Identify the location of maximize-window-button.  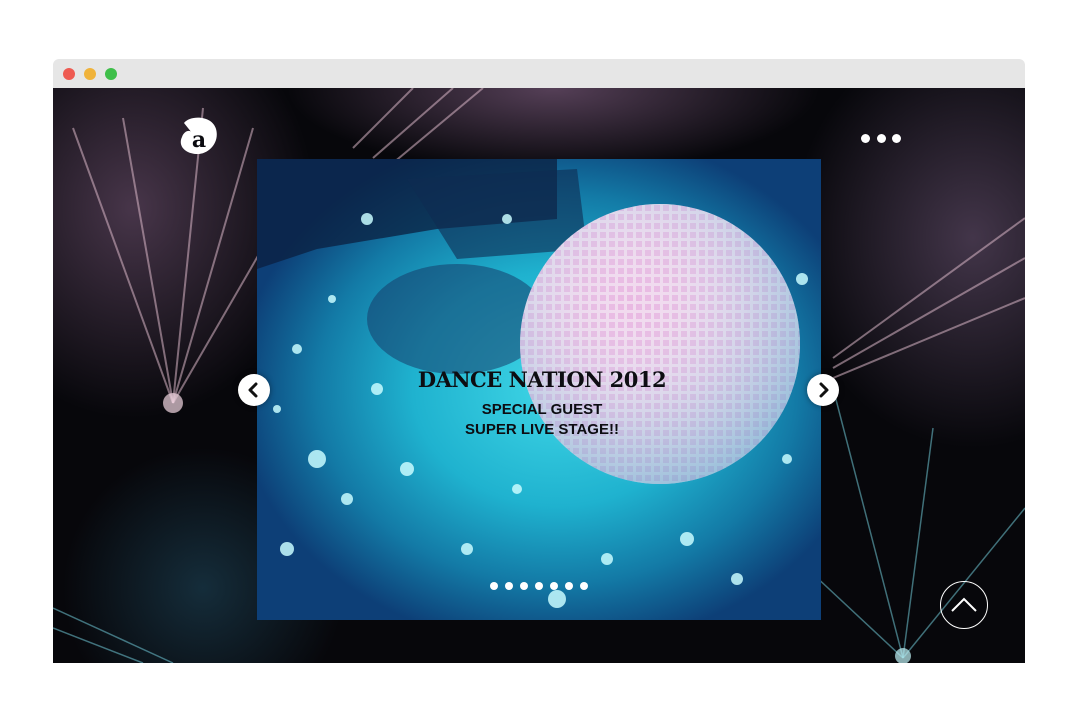
(111, 74).